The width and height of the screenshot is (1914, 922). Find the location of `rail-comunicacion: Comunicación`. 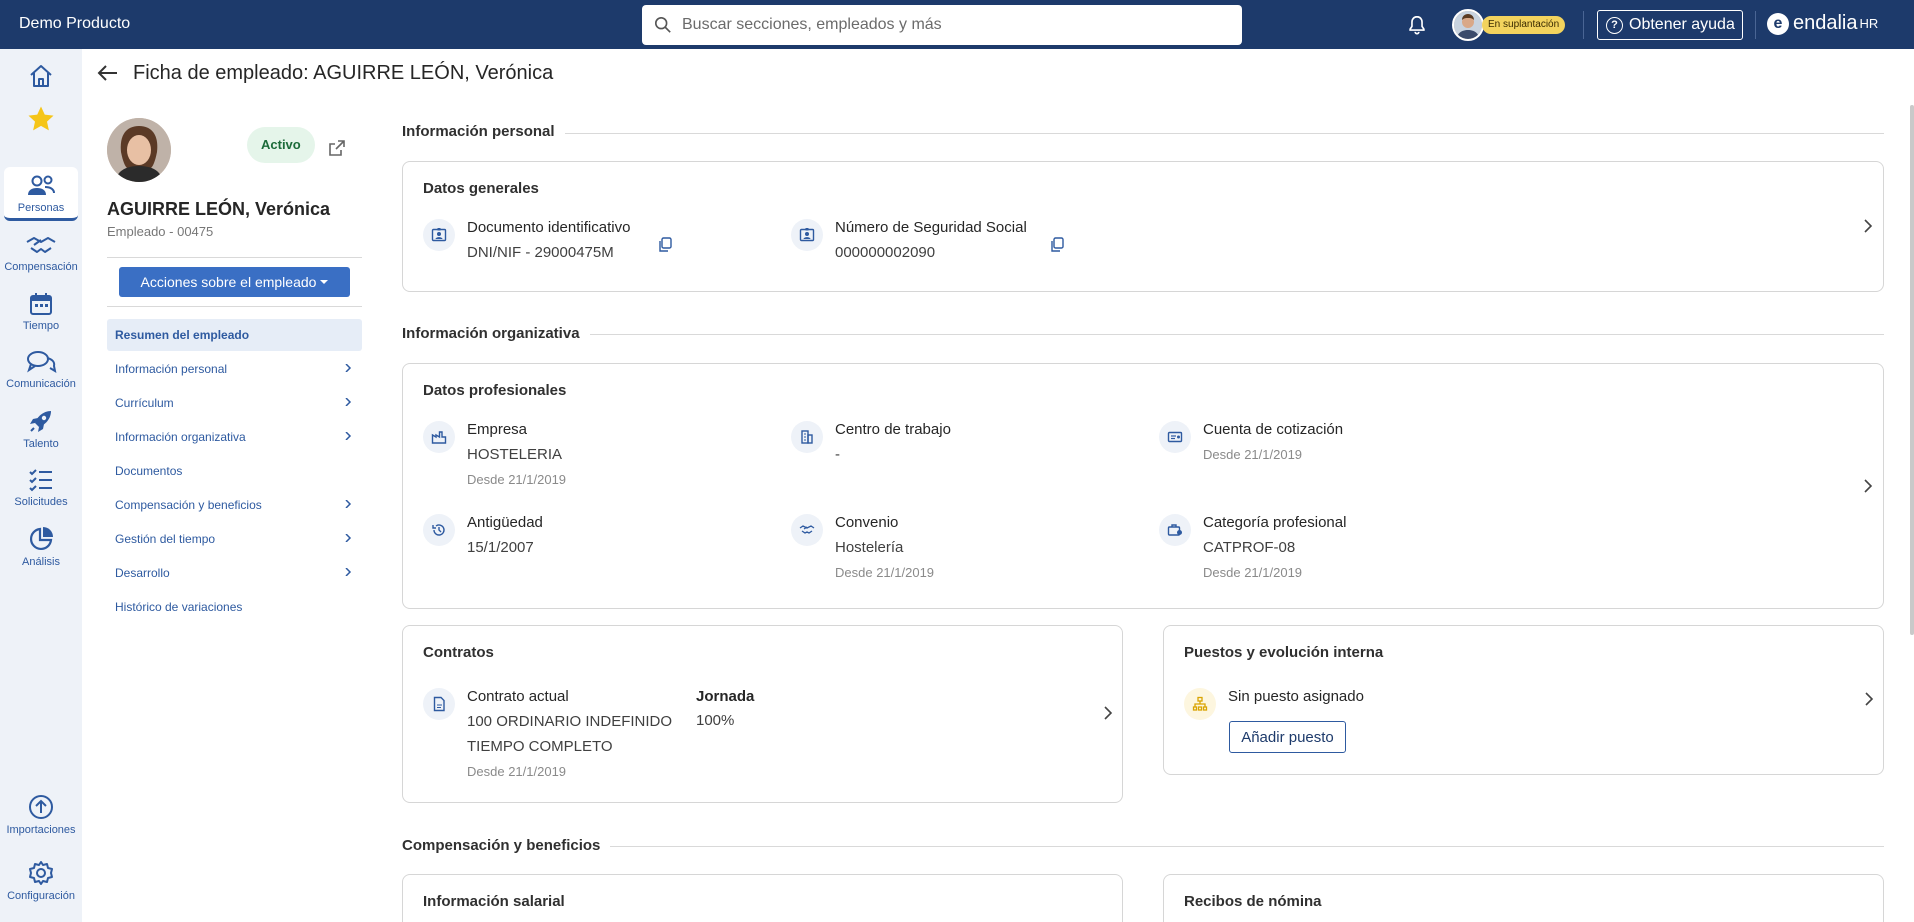

rail-comunicacion: Comunicación is located at coordinates (41, 369).